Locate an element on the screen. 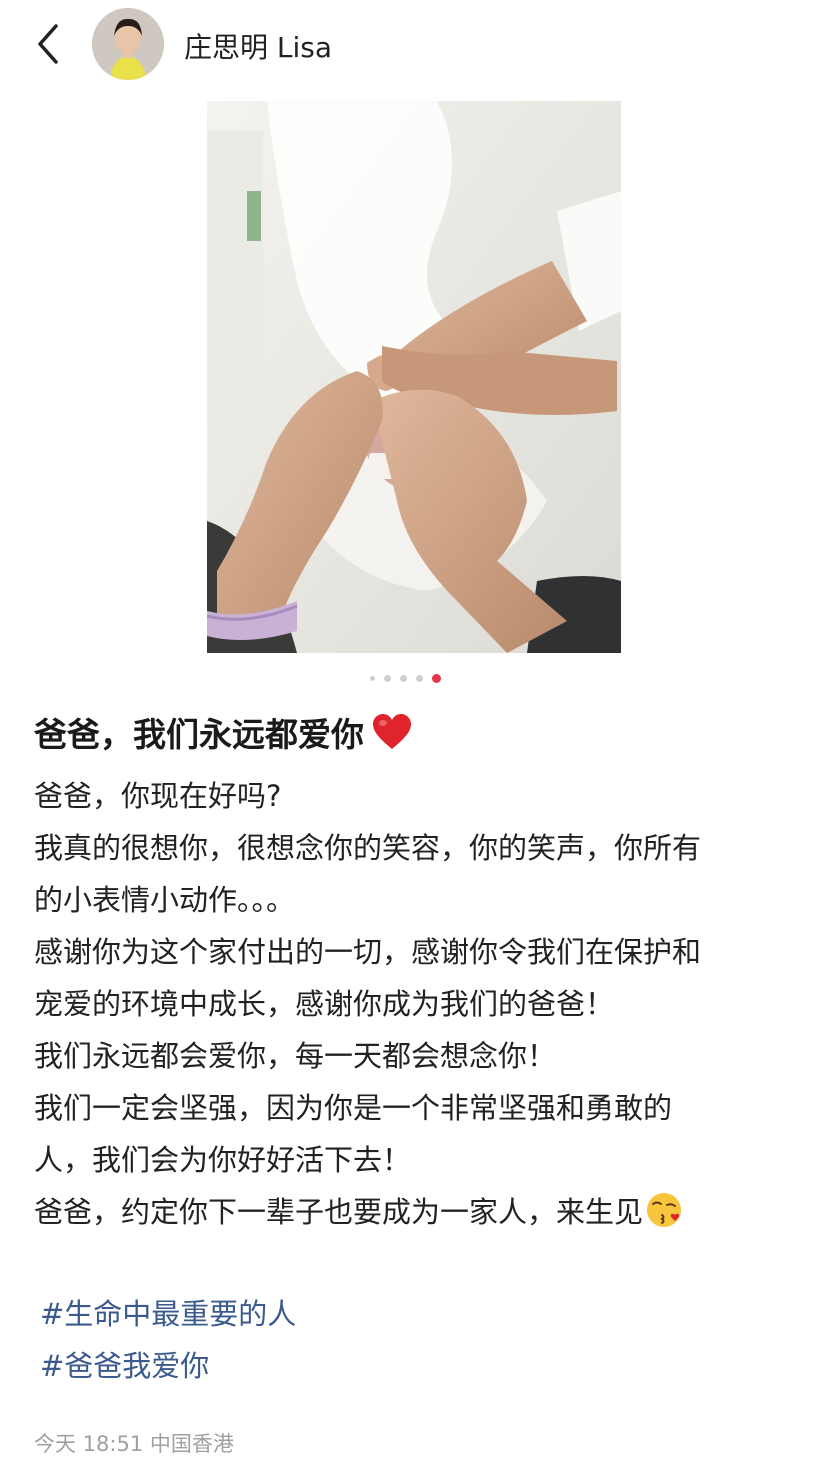 Image resolution: width=828 pixels, height=1460 pixels. hashtag-link: #生命中最重要的人 is located at coordinates (168, 1314).